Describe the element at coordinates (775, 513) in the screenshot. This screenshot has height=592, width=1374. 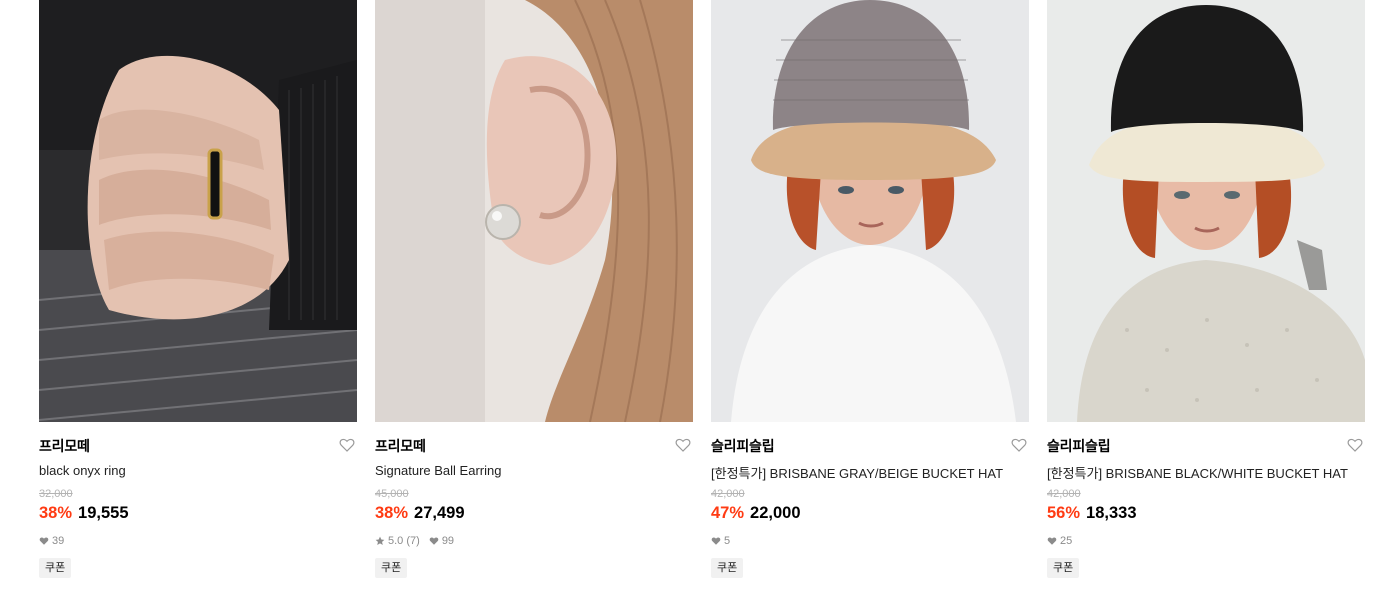
I see `sale-price: 22,000` at that location.